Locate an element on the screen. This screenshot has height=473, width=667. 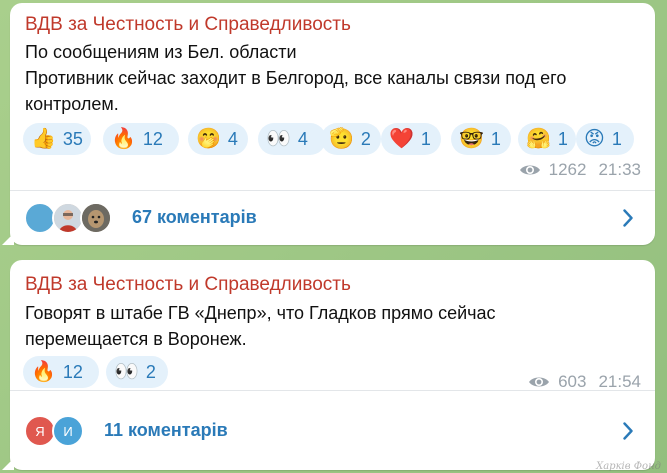
message-meta: 603 21:54 is located at coordinates (584, 382).